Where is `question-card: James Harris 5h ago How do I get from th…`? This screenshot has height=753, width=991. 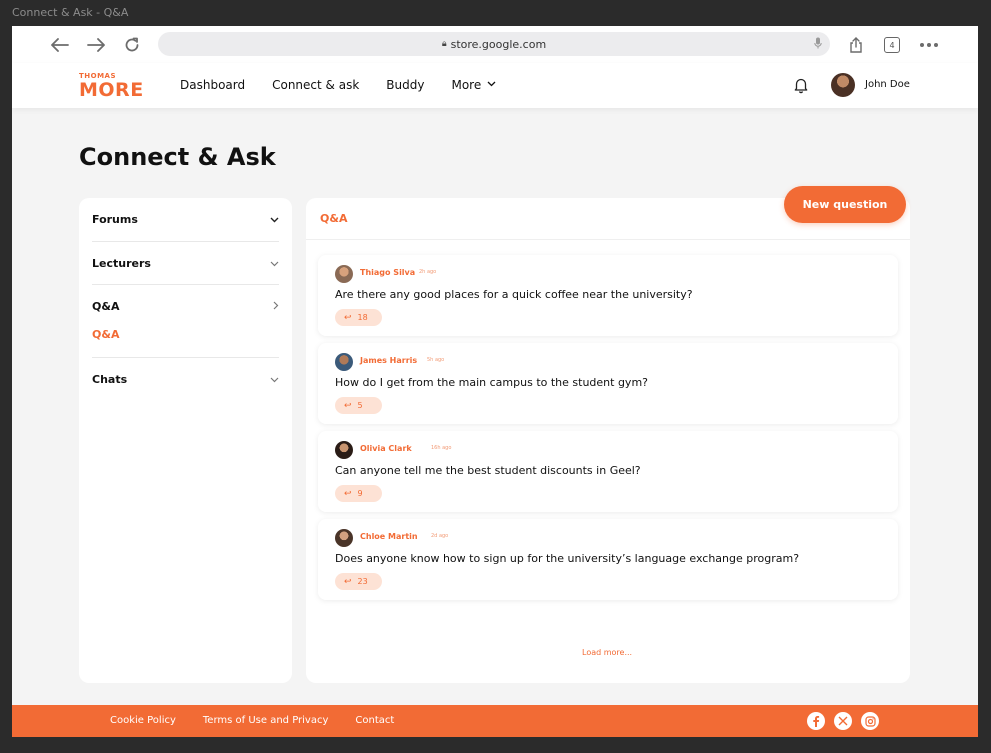 question-card: James Harris 5h ago How do I get from th… is located at coordinates (608, 383).